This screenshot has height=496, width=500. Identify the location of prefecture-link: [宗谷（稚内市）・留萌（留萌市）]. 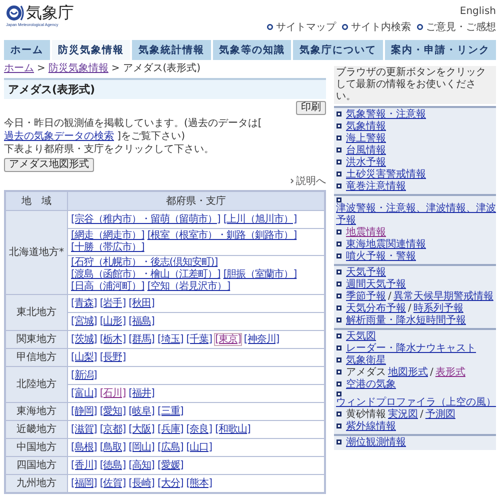
(145, 219).